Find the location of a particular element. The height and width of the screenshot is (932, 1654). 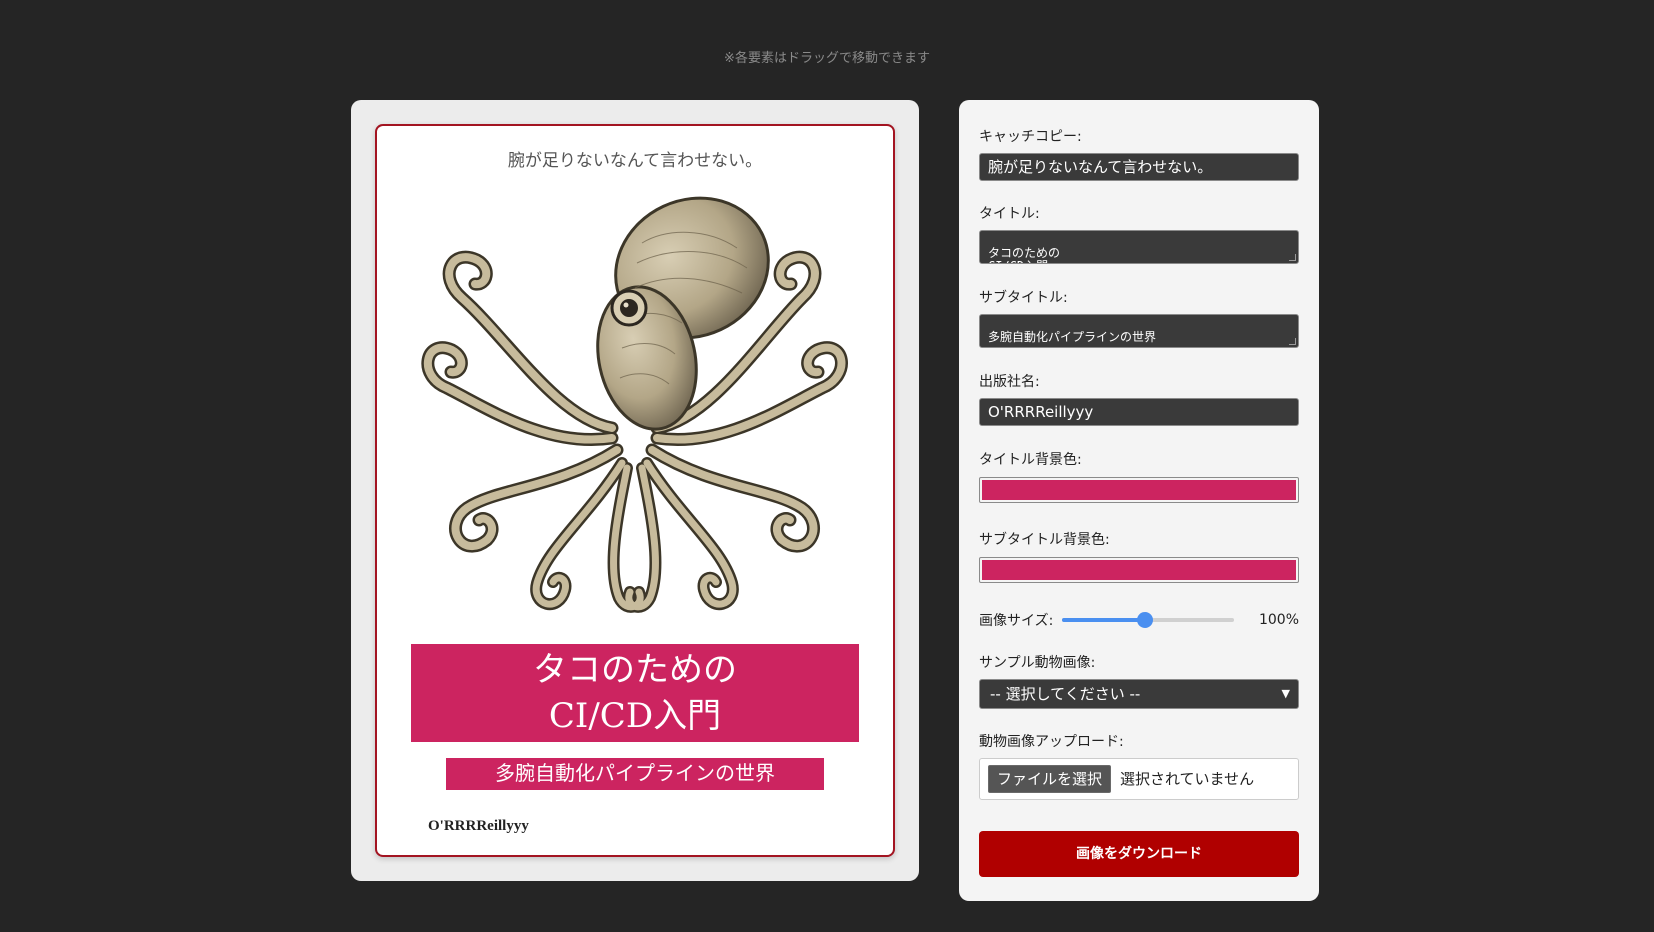

title-bg-color-label: タイトル背景色: is located at coordinates (1030, 460).